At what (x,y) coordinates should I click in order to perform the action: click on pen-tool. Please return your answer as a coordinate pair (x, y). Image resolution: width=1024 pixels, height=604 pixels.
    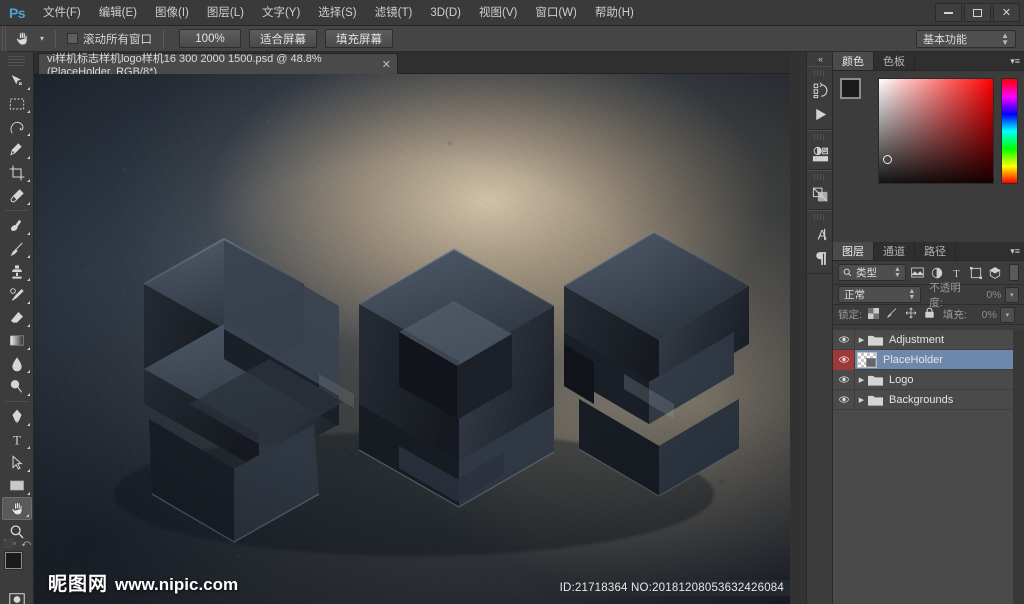
    Looking at the image, I should click on (17, 416).